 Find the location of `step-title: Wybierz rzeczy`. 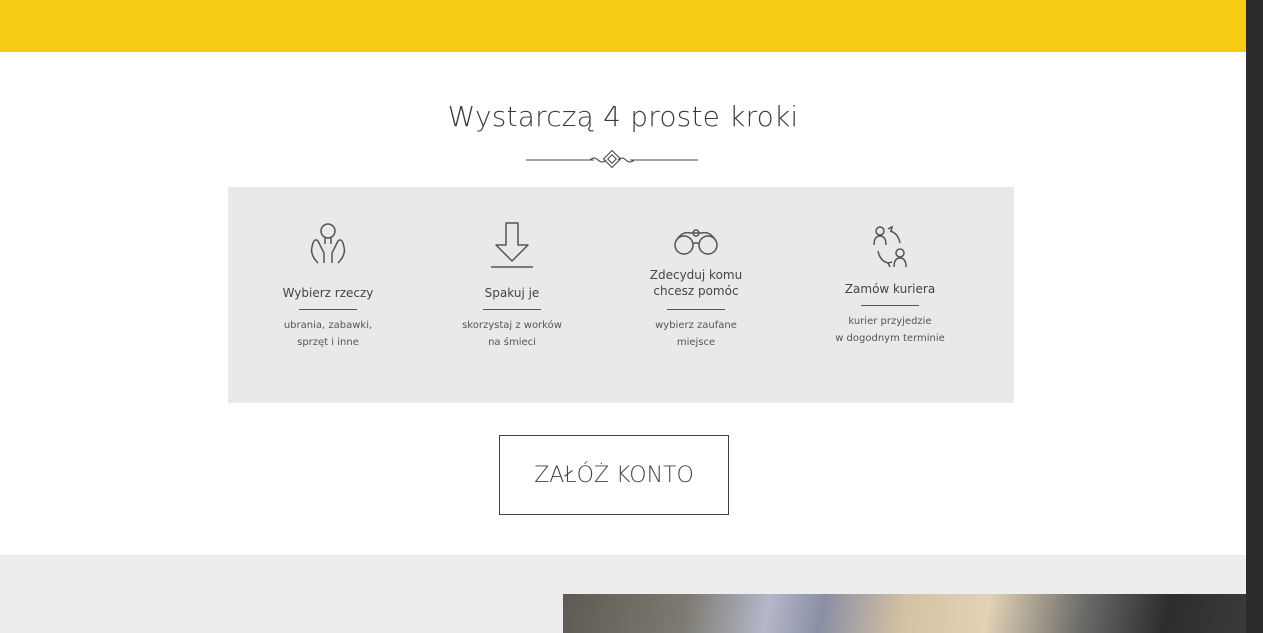

step-title: Wybierz rzeczy is located at coordinates (328, 293).